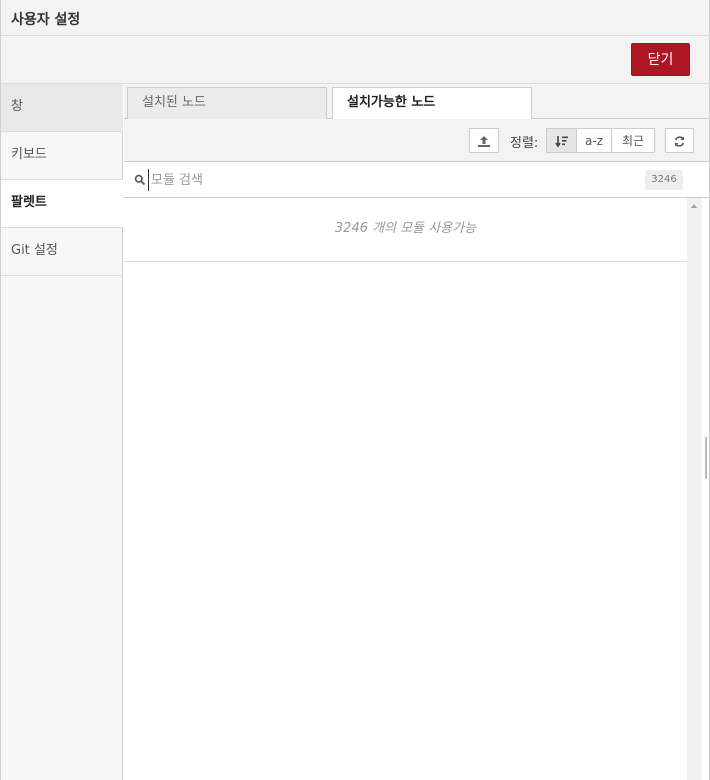  I want to click on tab-installed-nodes: 설치된 노드, so click(227, 103).